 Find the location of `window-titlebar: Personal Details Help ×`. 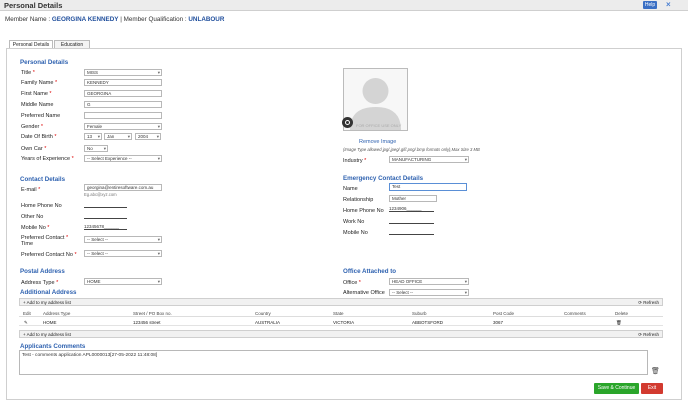

window-titlebar: Personal Details Help × is located at coordinates (344, 5).